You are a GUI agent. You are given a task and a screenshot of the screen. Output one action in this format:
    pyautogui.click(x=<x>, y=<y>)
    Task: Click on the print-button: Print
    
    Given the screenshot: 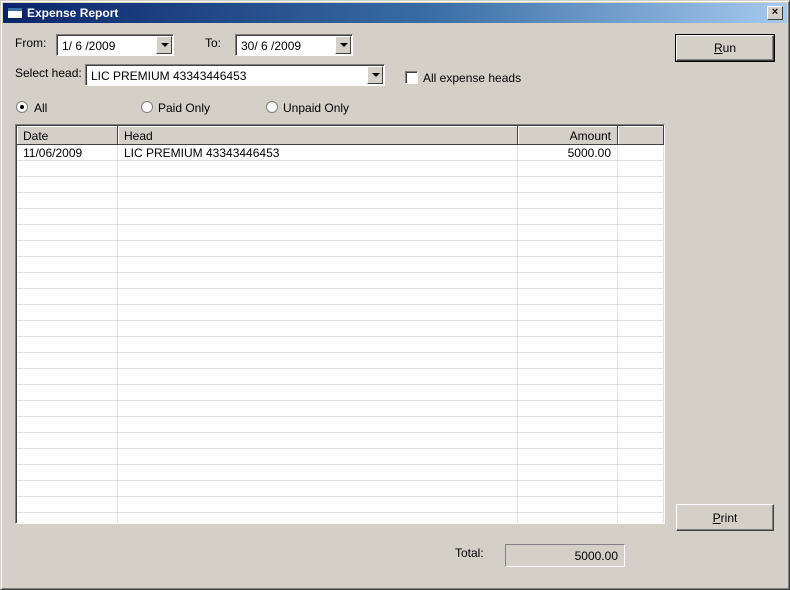 What is the action you would take?
    pyautogui.click(x=725, y=517)
    